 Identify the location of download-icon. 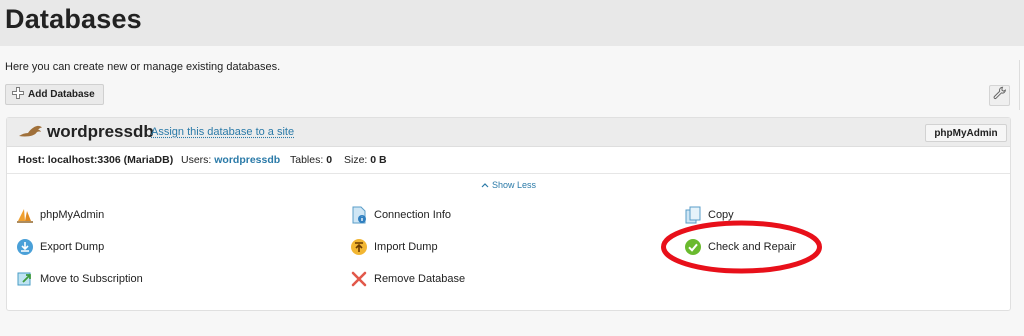
(25, 247).